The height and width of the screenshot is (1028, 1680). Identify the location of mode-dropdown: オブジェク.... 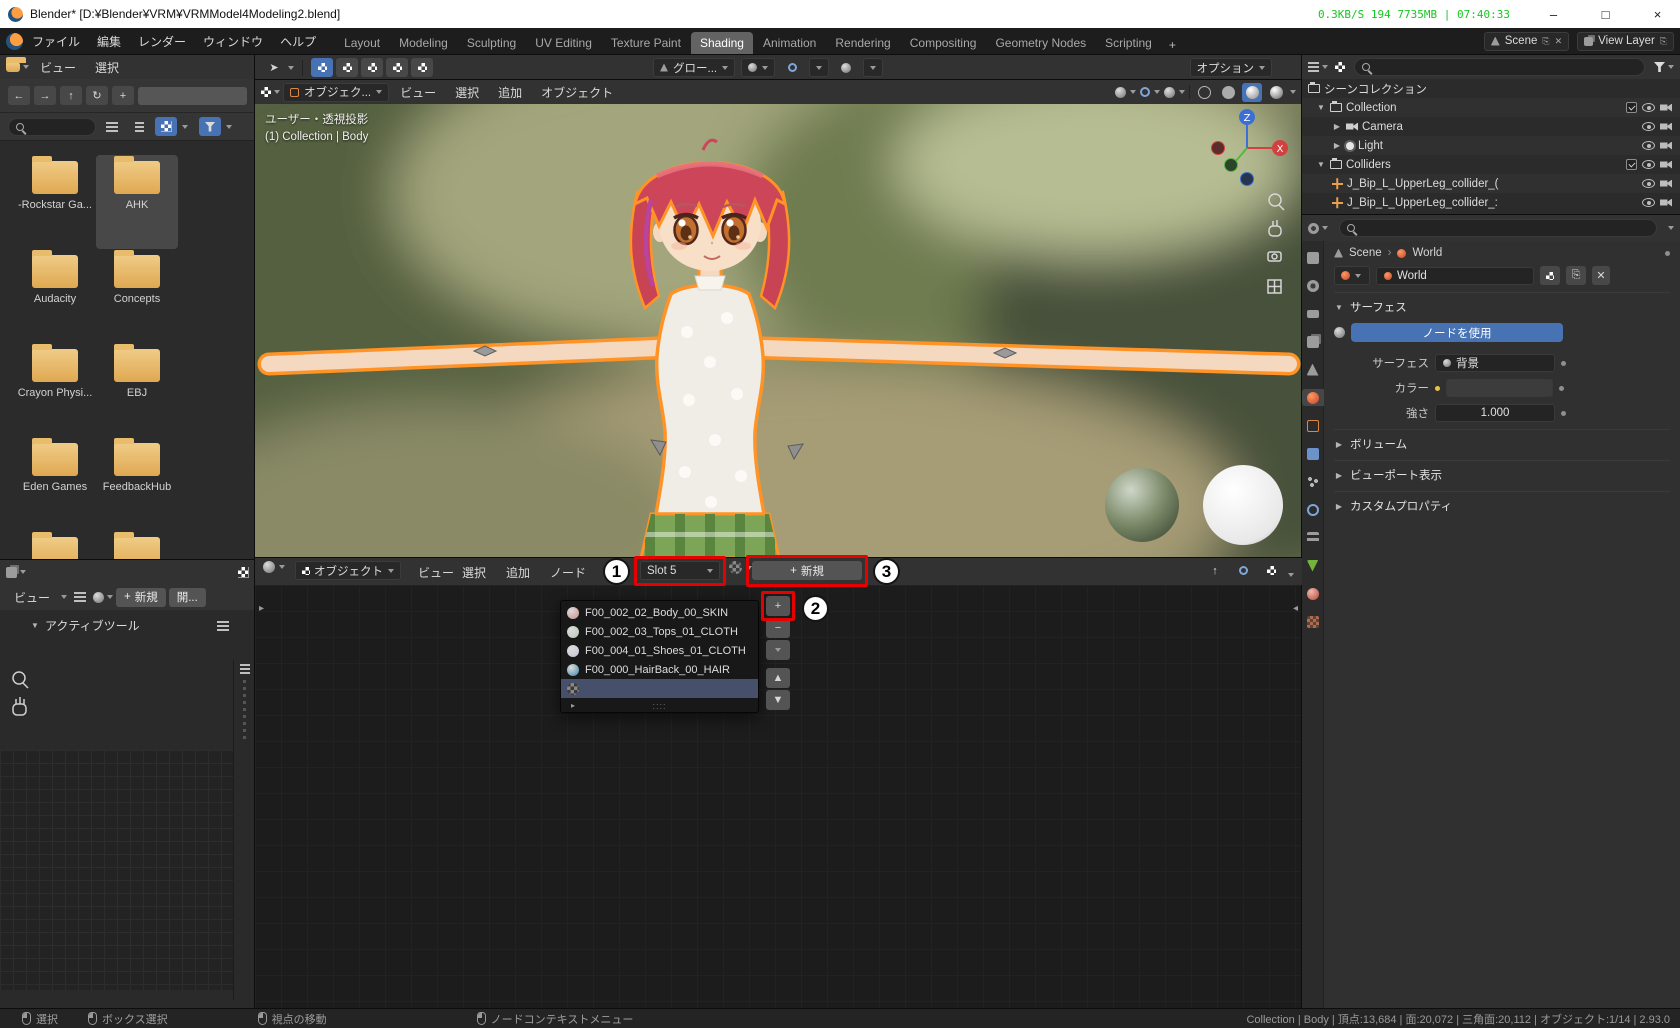
(336, 92).